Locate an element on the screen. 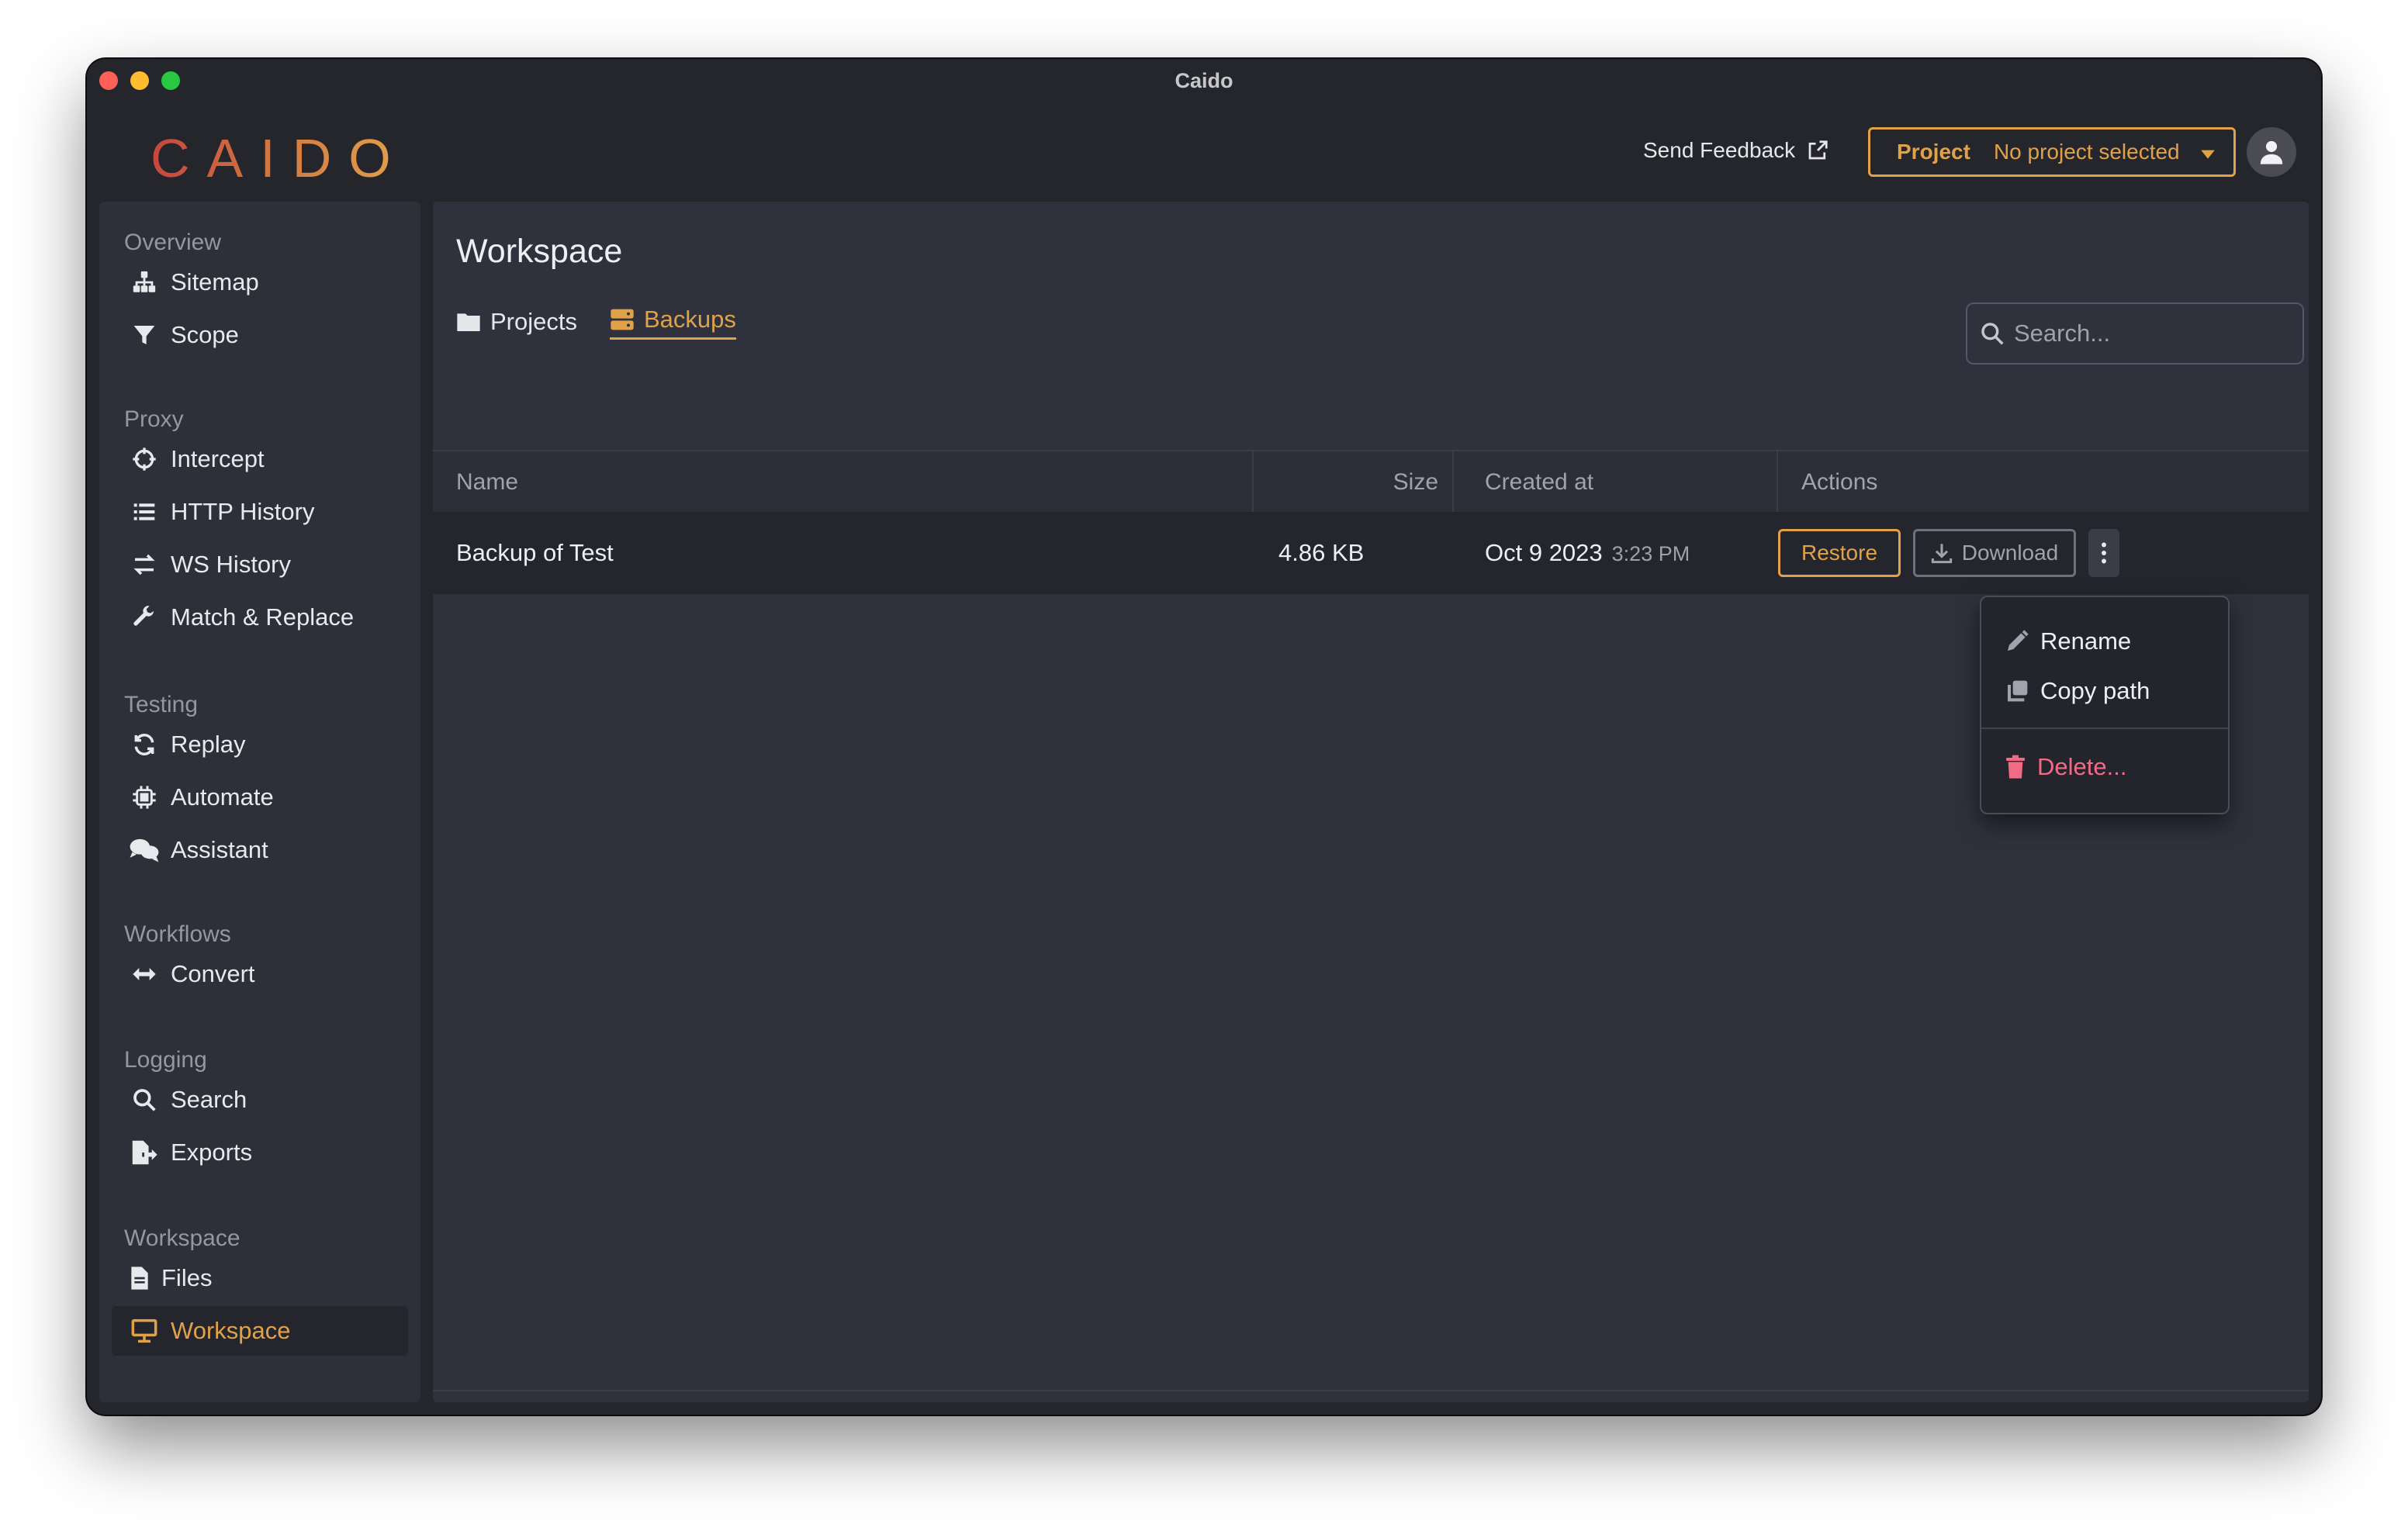  column-header-name: Name is located at coordinates (487, 482).